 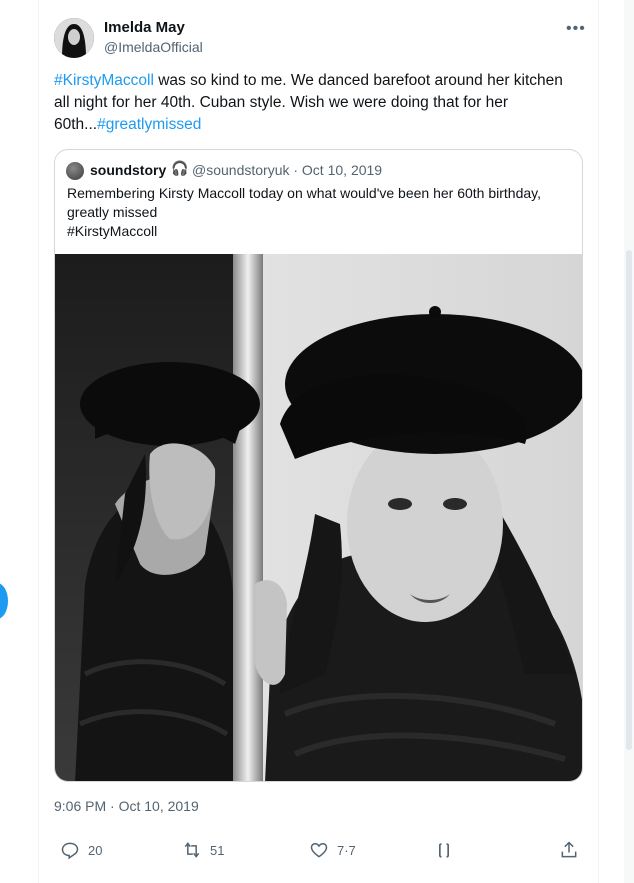 What do you see at coordinates (128, 170) in the screenshot?
I see `quote-author-name: soundstory` at bounding box center [128, 170].